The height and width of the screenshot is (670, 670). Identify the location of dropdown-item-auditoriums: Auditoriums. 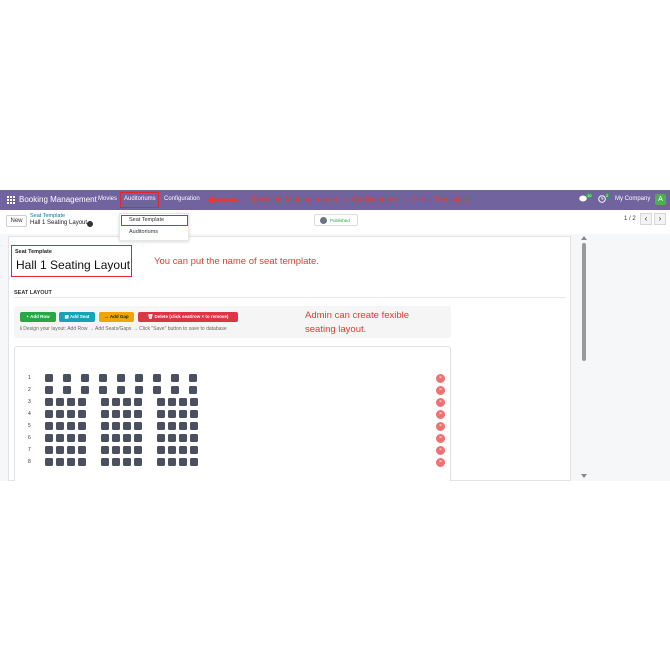
(143, 232).